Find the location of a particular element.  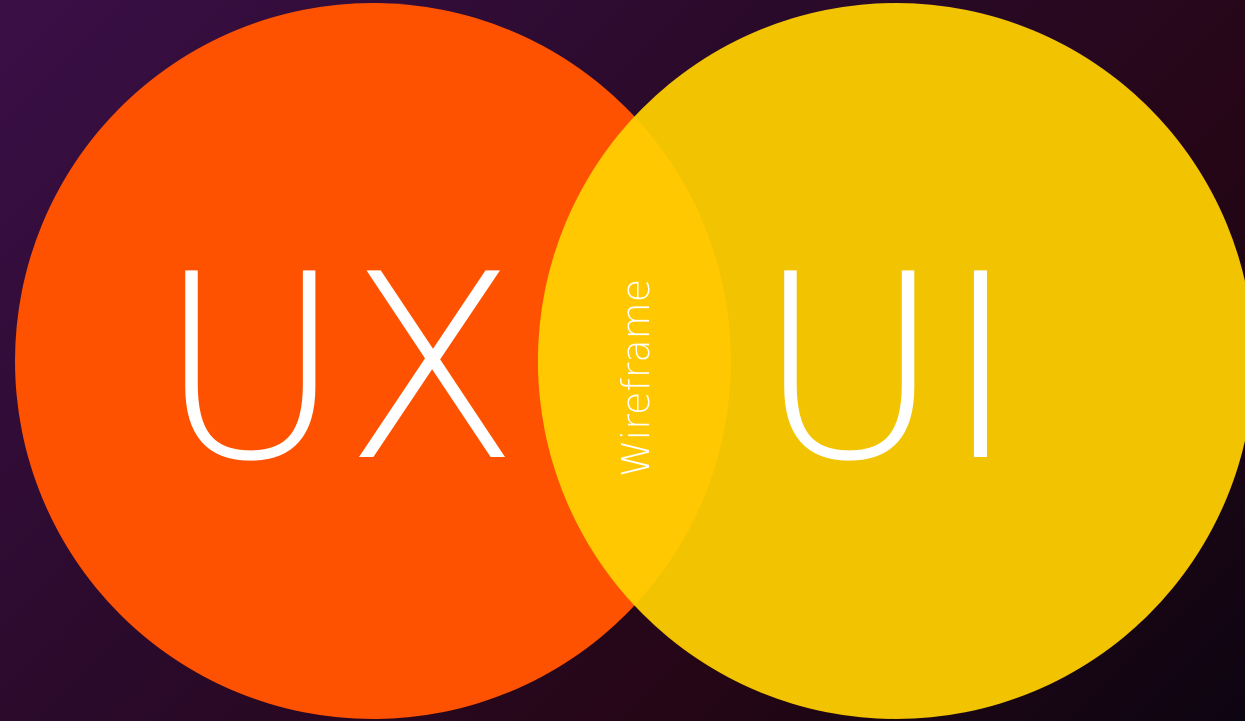

ui-label: UI is located at coordinates (887, 369).